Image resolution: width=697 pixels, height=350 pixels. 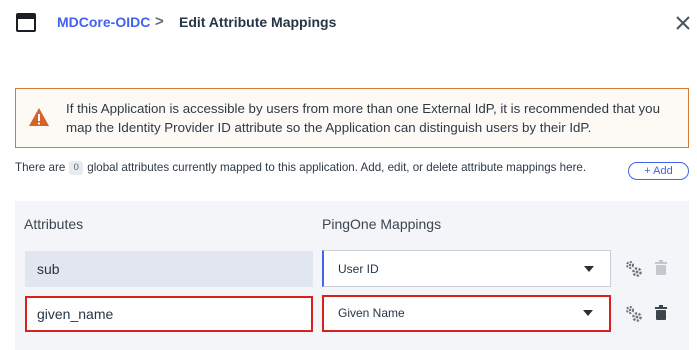 I want to click on mapping-select-value: Given Name, so click(x=371, y=313).